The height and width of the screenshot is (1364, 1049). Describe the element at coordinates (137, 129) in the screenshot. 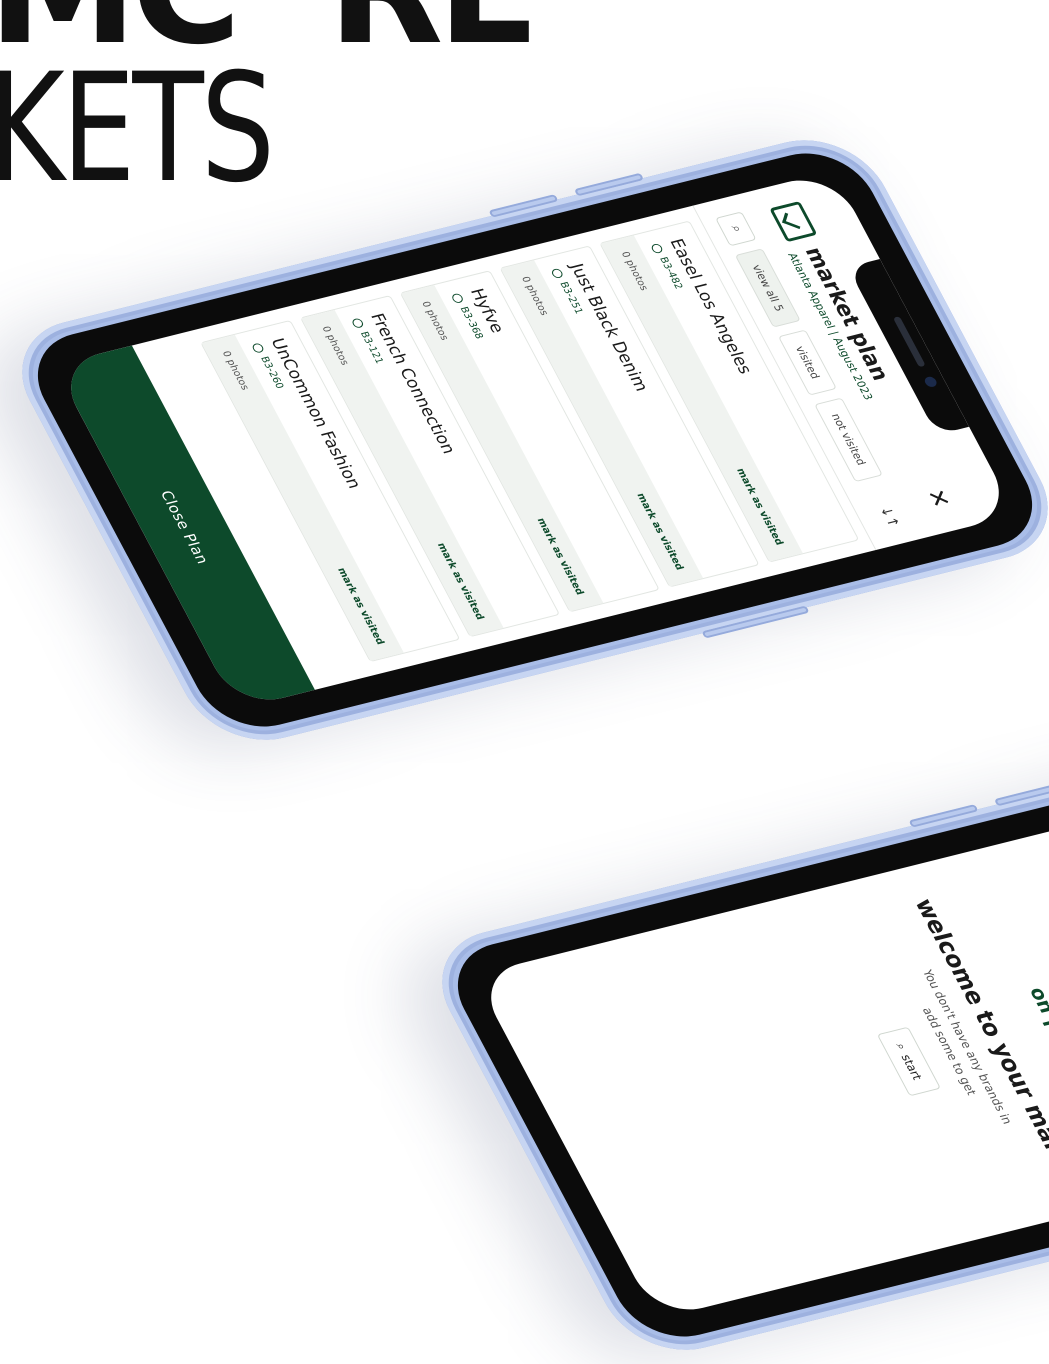

I see `headline-line2: KETS` at that location.